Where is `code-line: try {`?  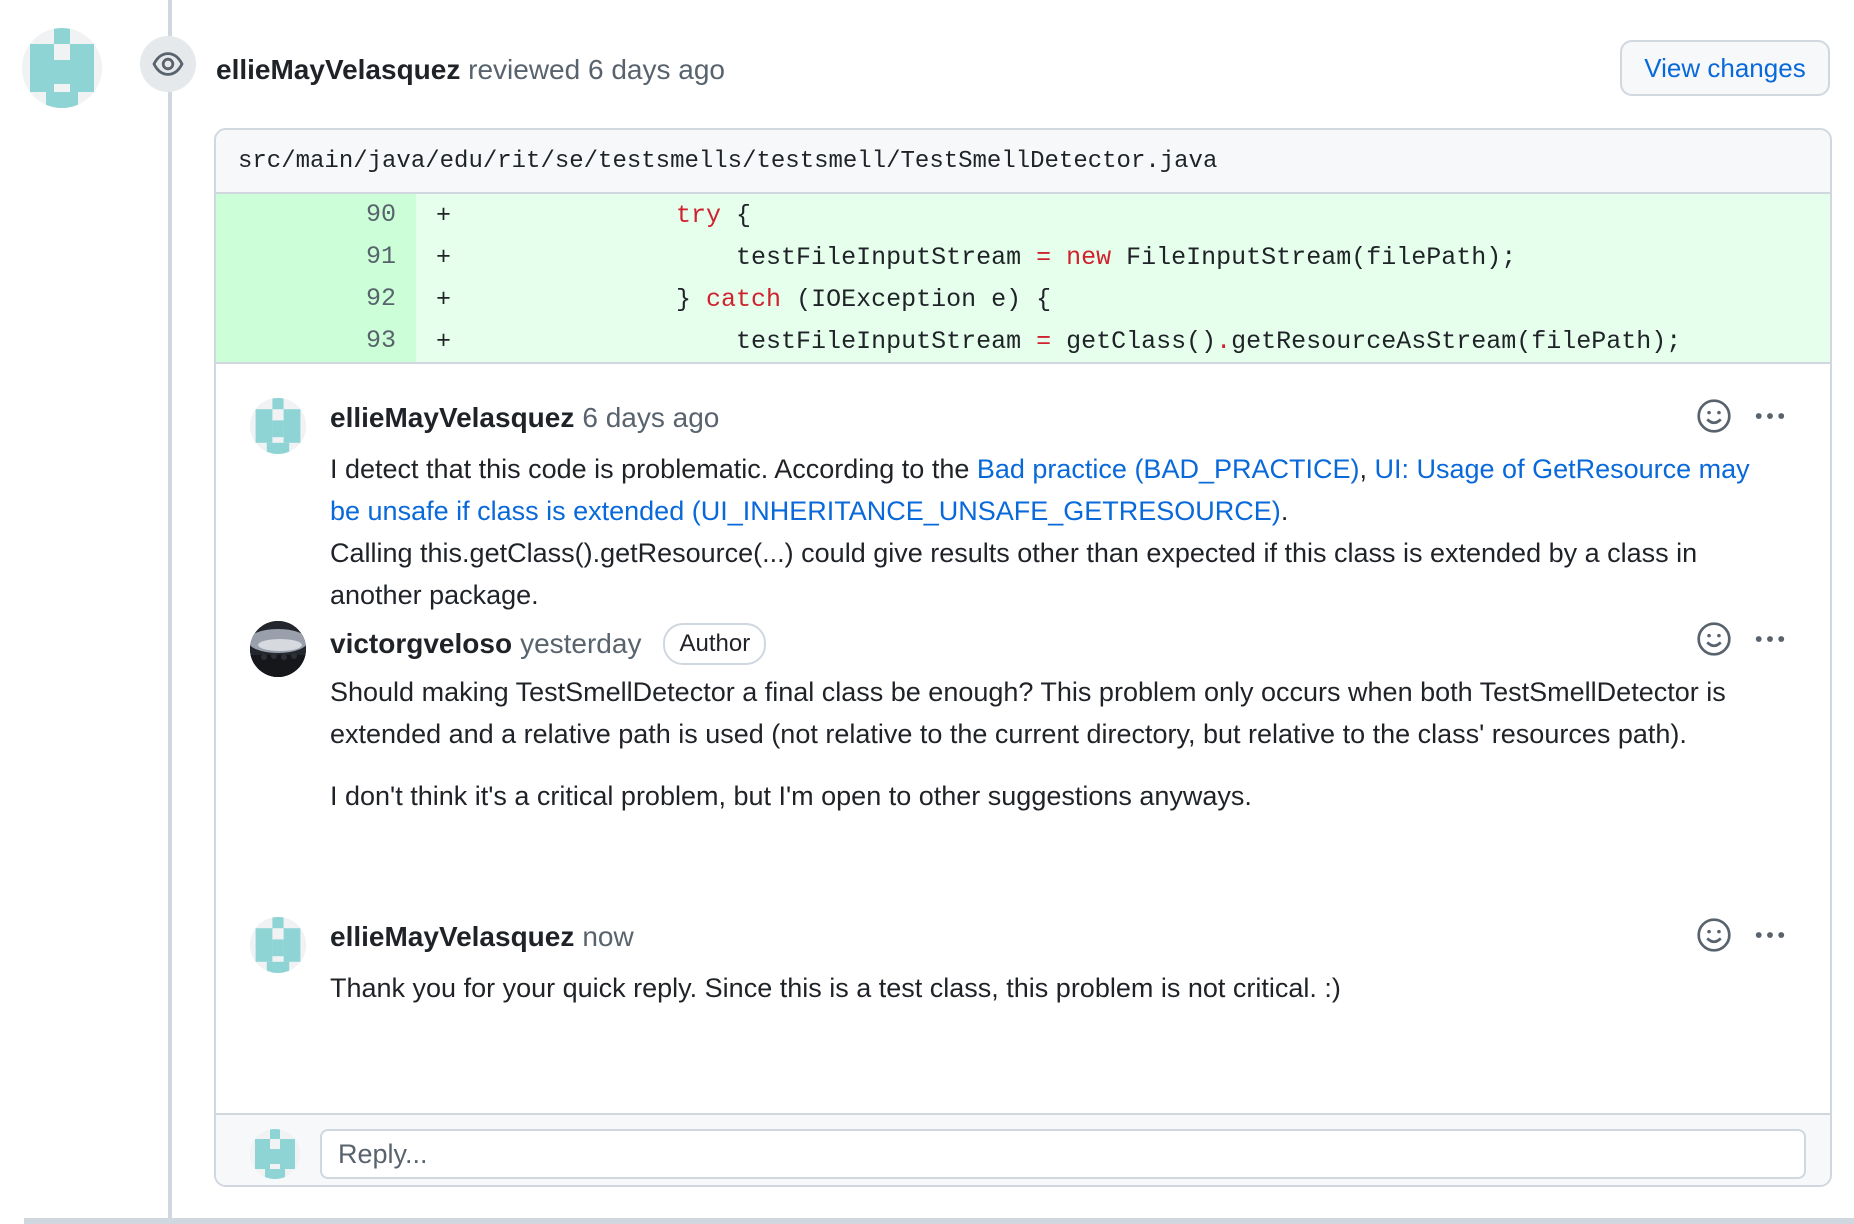
code-line: try { is located at coordinates (623, 215).